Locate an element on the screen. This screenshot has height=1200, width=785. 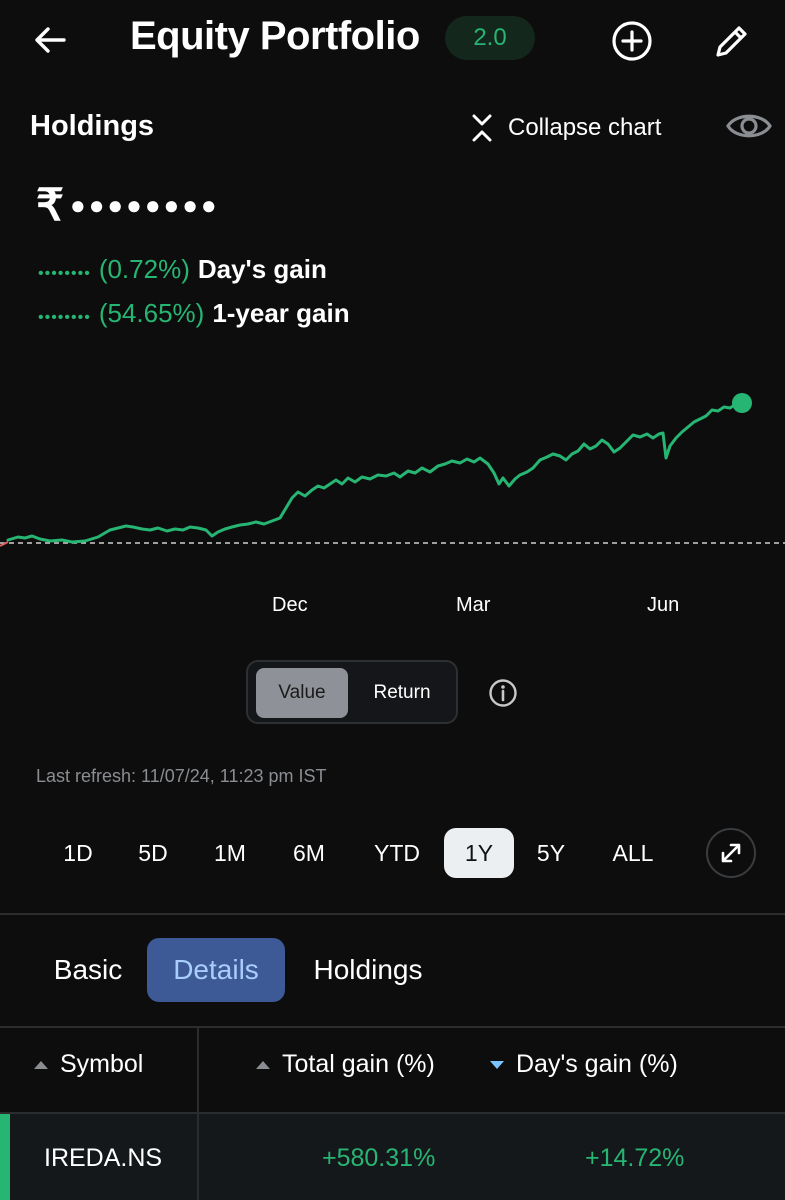
range-1d: 1D is located at coordinates (78, 853).